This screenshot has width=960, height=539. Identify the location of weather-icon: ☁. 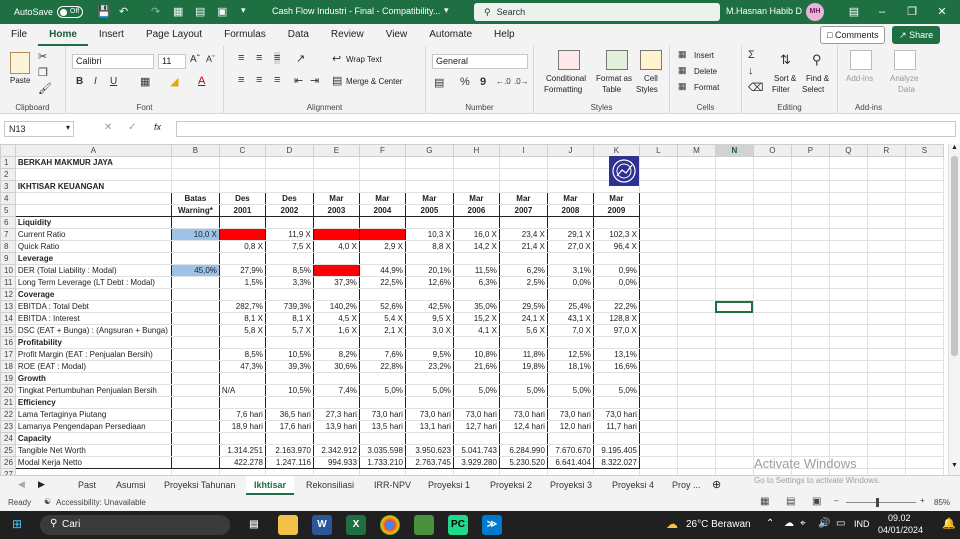
(672, 524).